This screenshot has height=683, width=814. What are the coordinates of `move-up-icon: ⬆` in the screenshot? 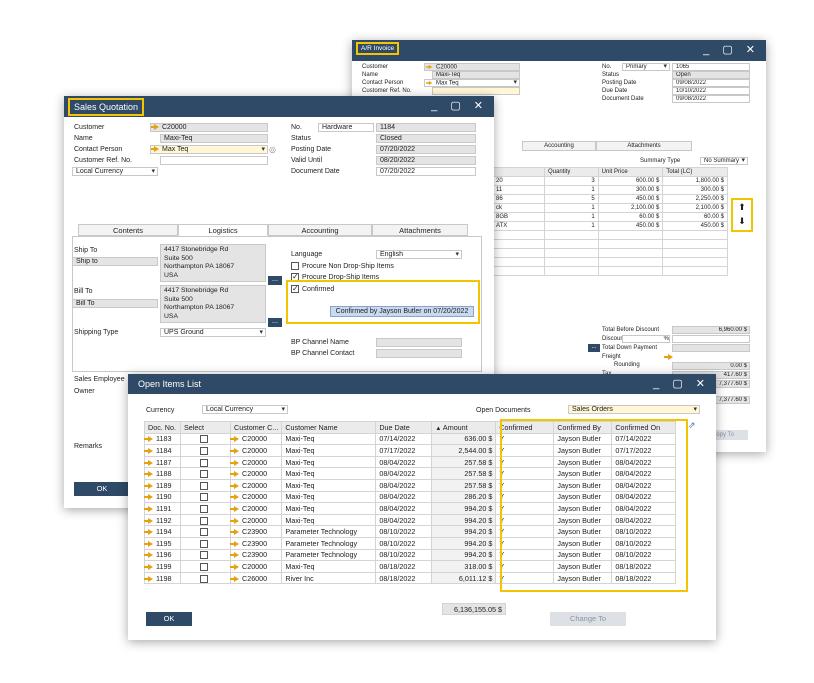 It's located at (742, 207).